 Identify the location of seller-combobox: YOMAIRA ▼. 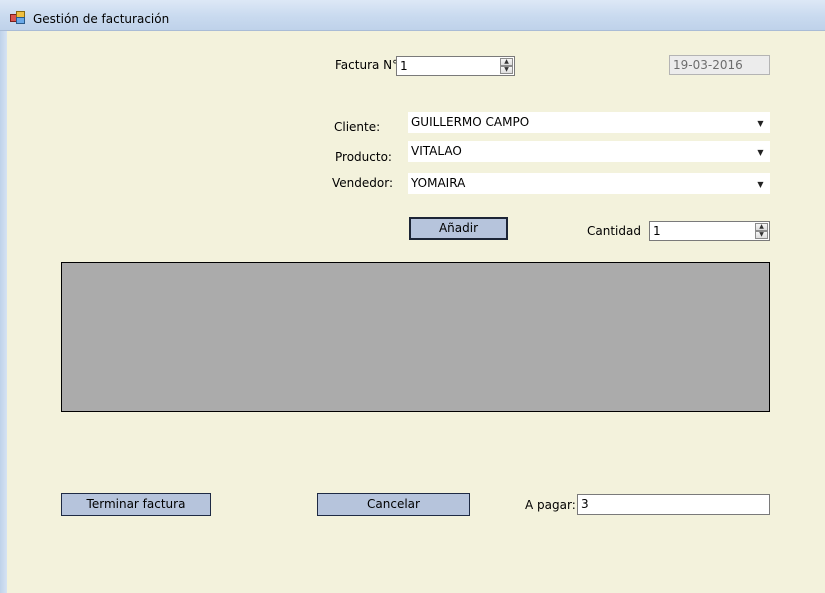
(589, 183).